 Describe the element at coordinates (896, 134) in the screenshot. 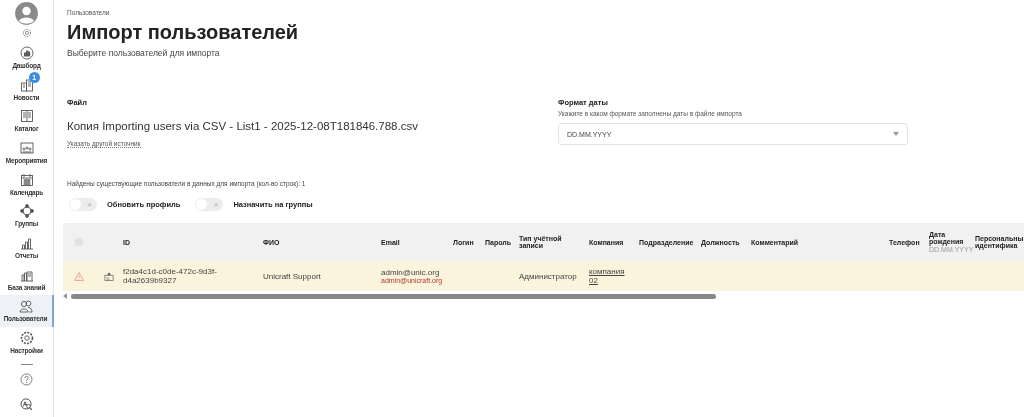

I see `caret-icon` at that location.